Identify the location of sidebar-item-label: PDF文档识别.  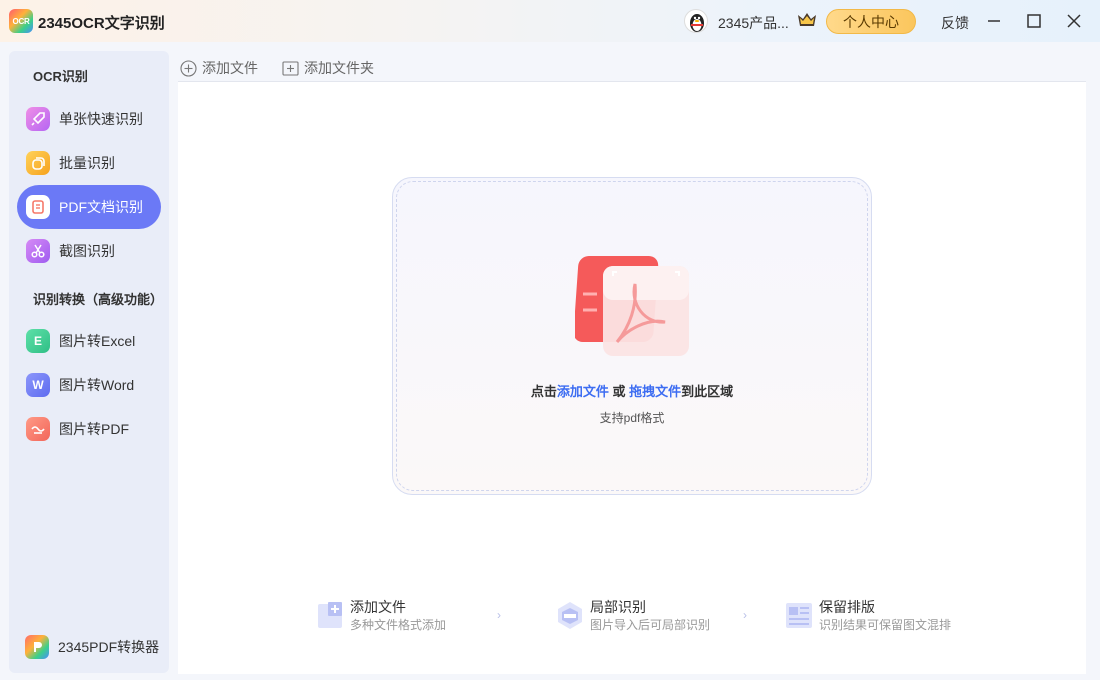
(101, 207).